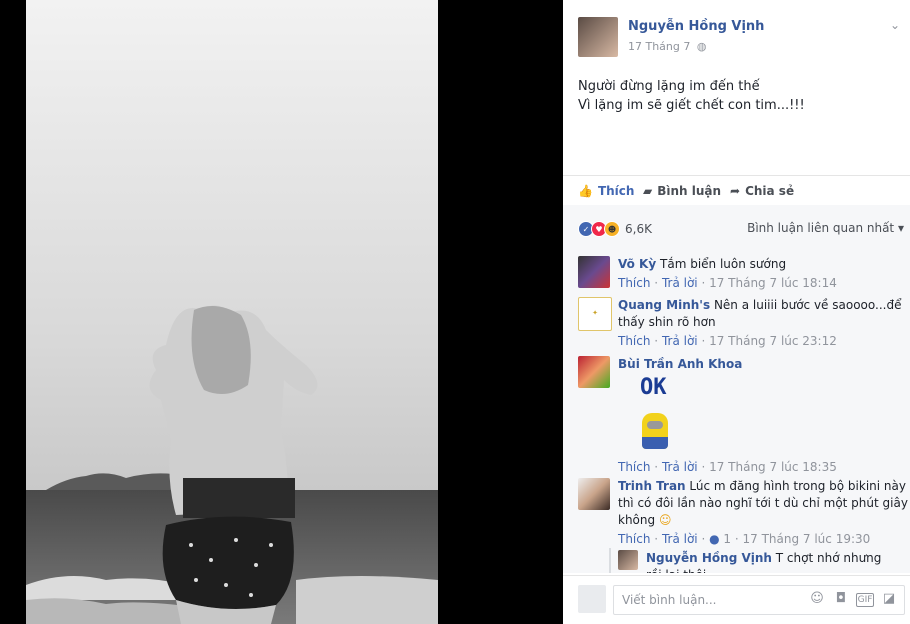  What do you see at coordinates (773, 283) in the screenshot?
I see `comment-time: 17 Tháng 7 lúc 18:14` at bounding box center [773, 283].